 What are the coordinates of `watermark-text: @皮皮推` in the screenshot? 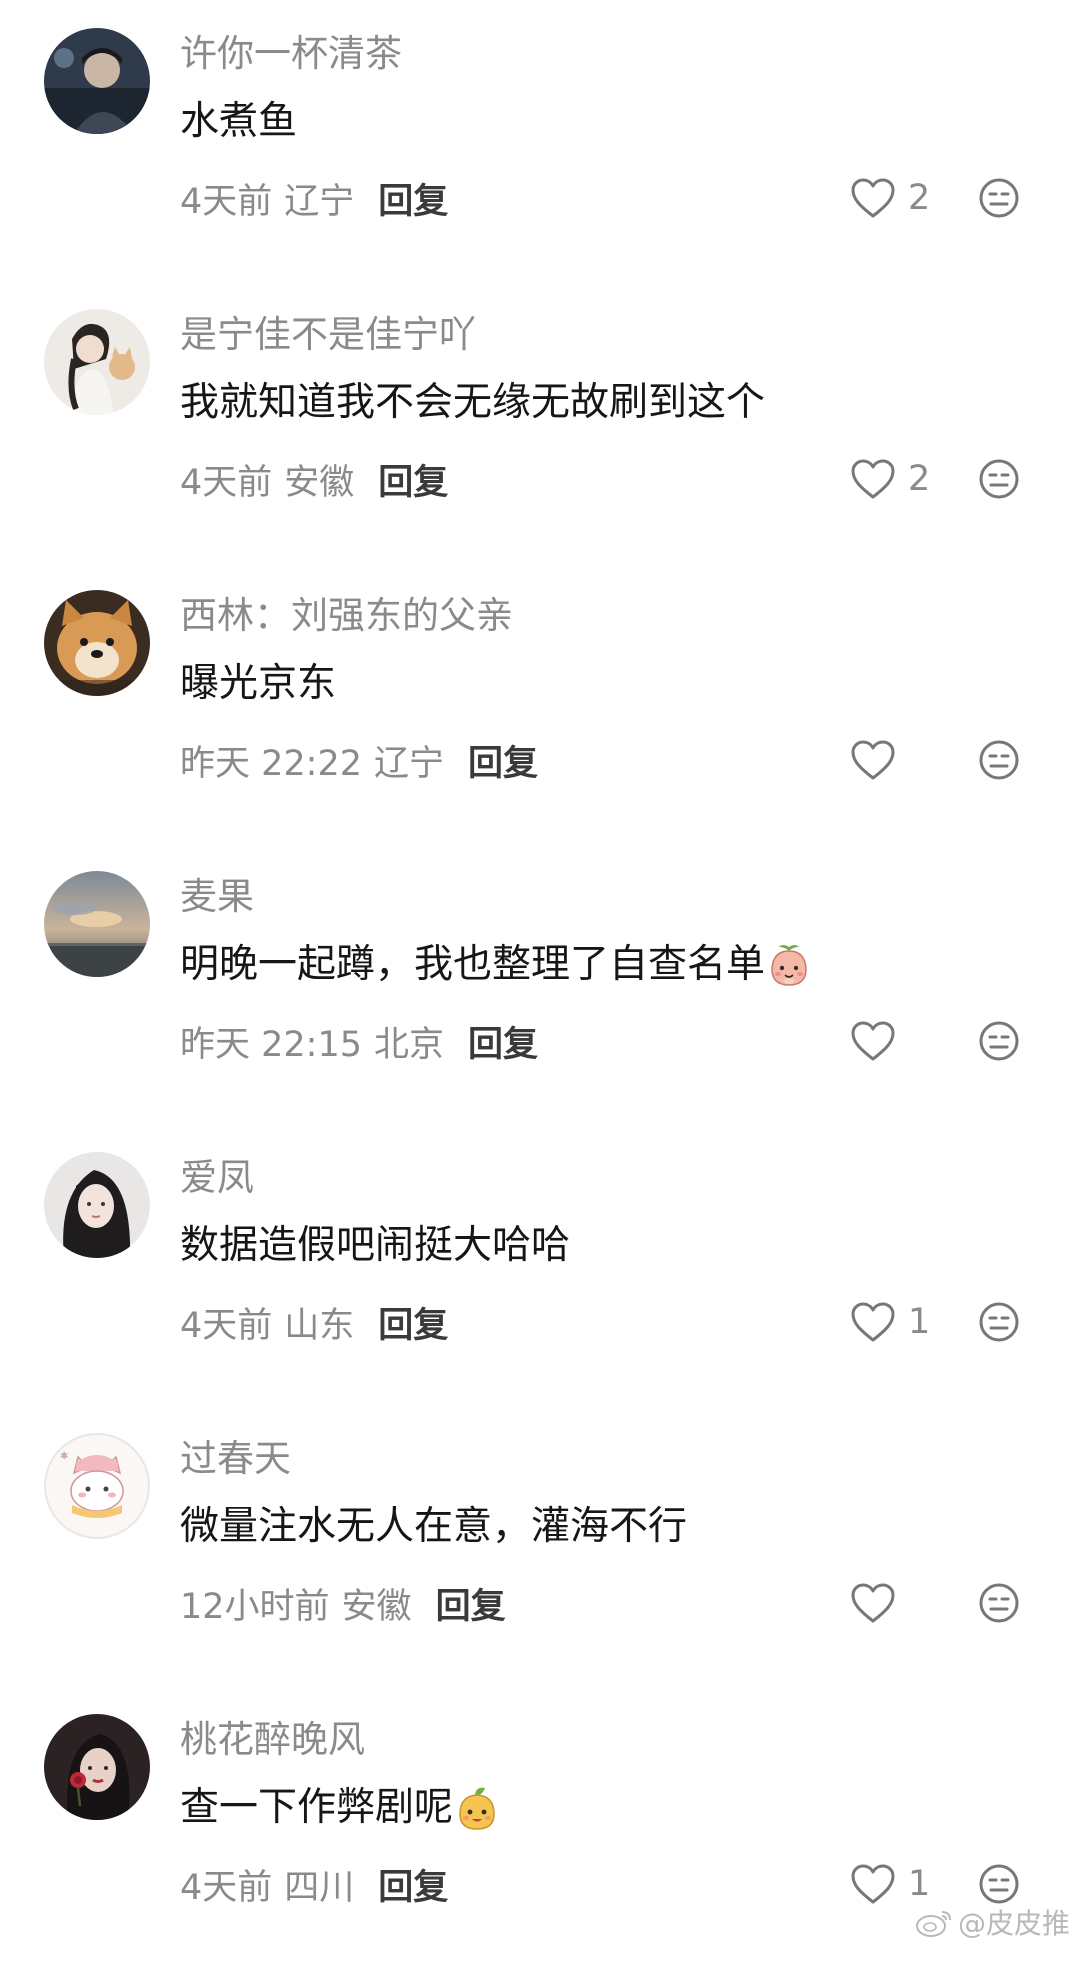 It's located at (1013, 1923).